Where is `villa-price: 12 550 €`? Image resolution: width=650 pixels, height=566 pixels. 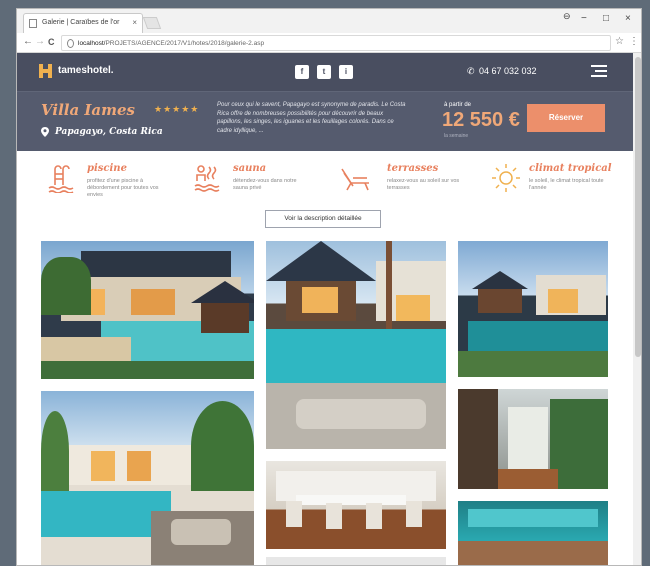
villa-price: 12 550 € is located at coordinates (481, 120).